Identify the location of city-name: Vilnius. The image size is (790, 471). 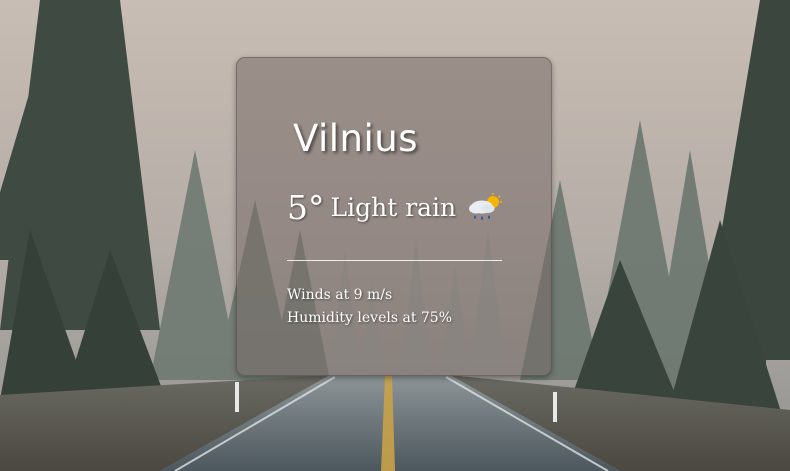
(356, 138).